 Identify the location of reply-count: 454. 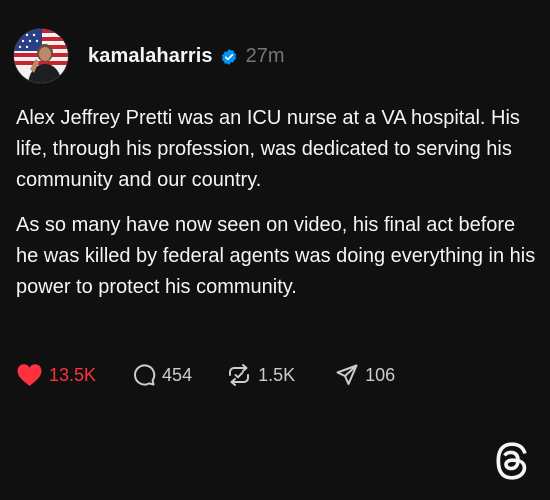
(177, 374).